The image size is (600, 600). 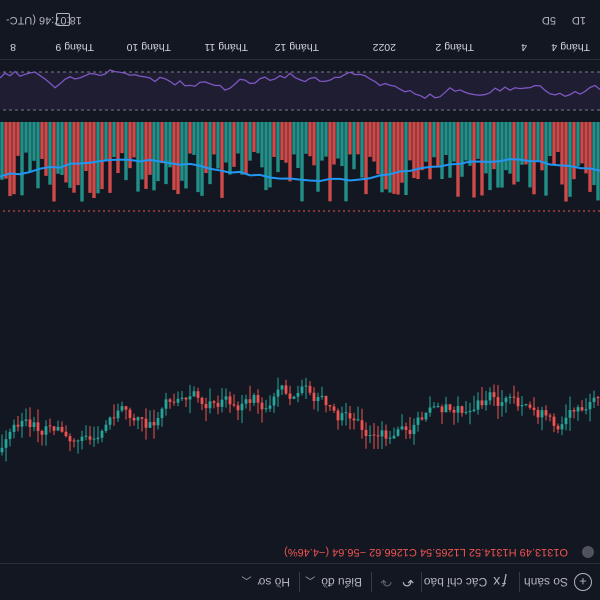 I want to click on compare-button: + So sánh, so click(x=558, y=582).